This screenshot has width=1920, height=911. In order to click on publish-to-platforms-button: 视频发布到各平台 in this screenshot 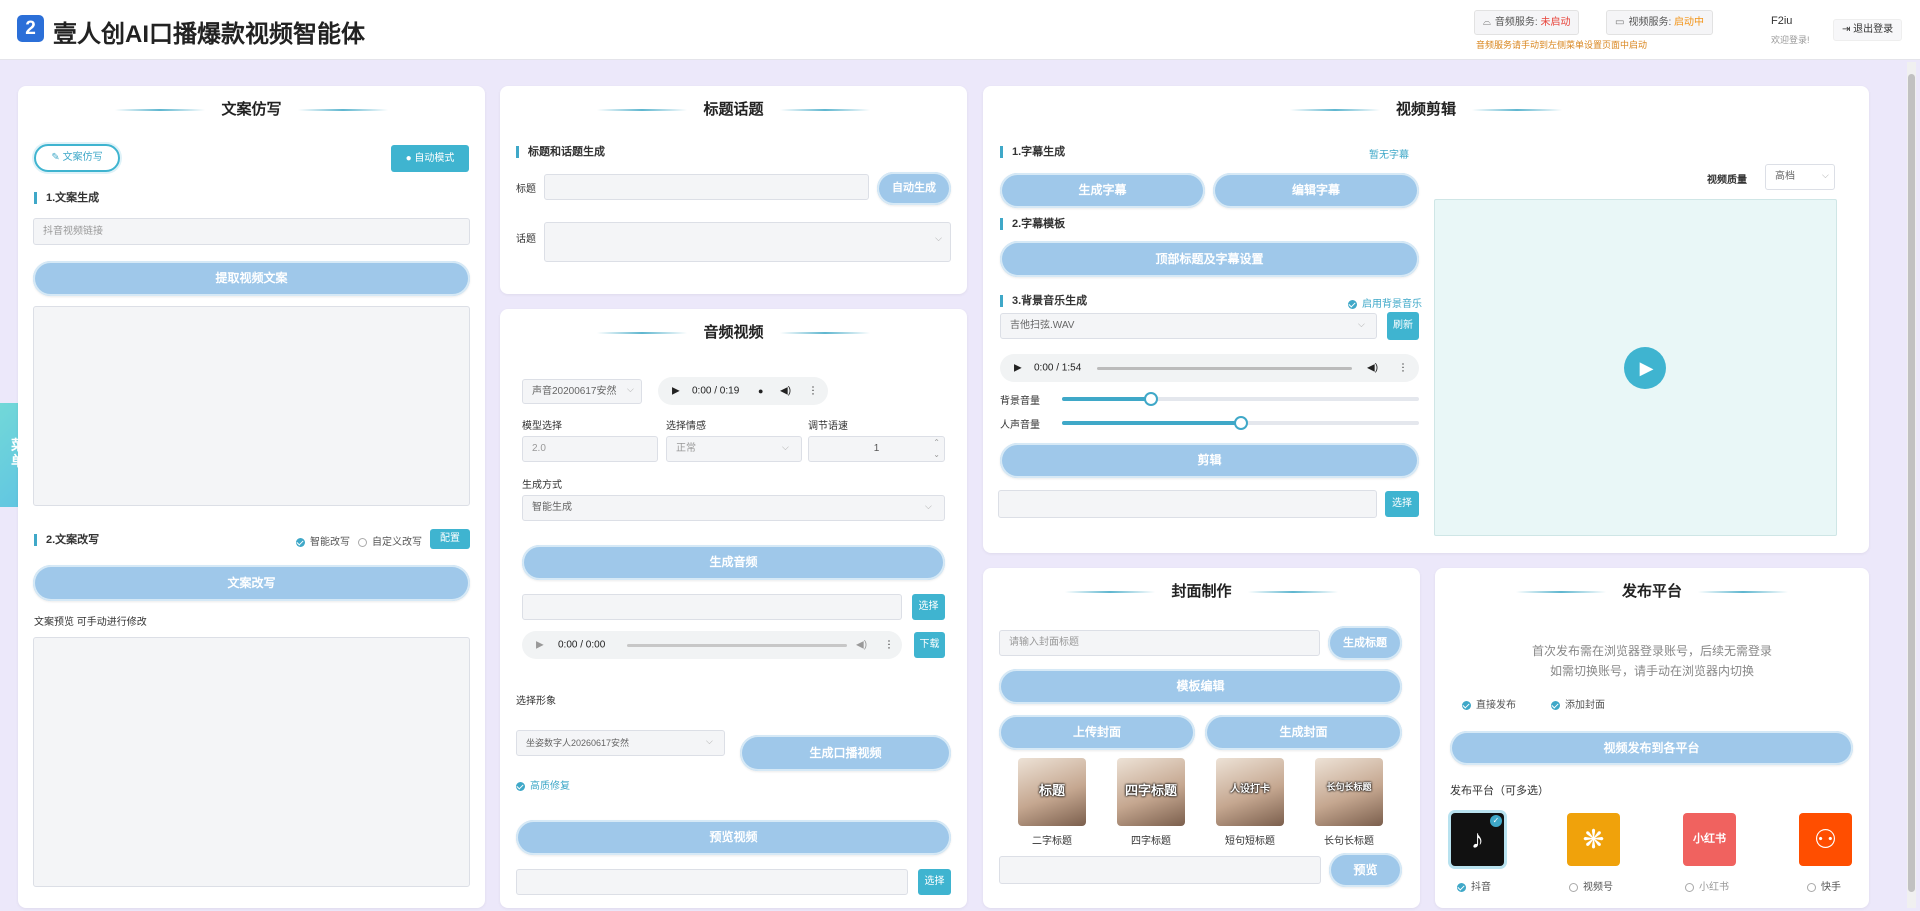, I will do `click(1651, 748)`.